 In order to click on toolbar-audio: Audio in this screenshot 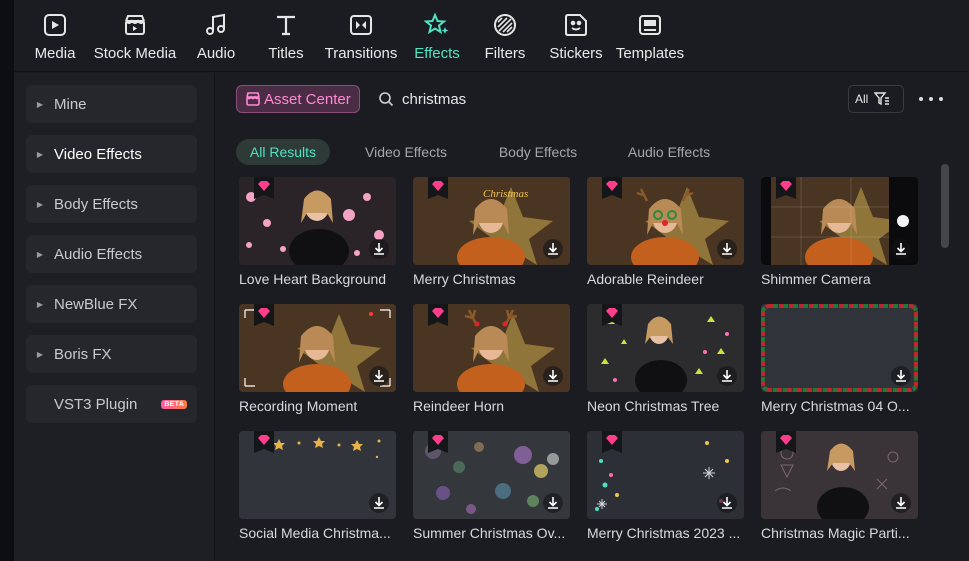, I will do `click(216, 39)`.